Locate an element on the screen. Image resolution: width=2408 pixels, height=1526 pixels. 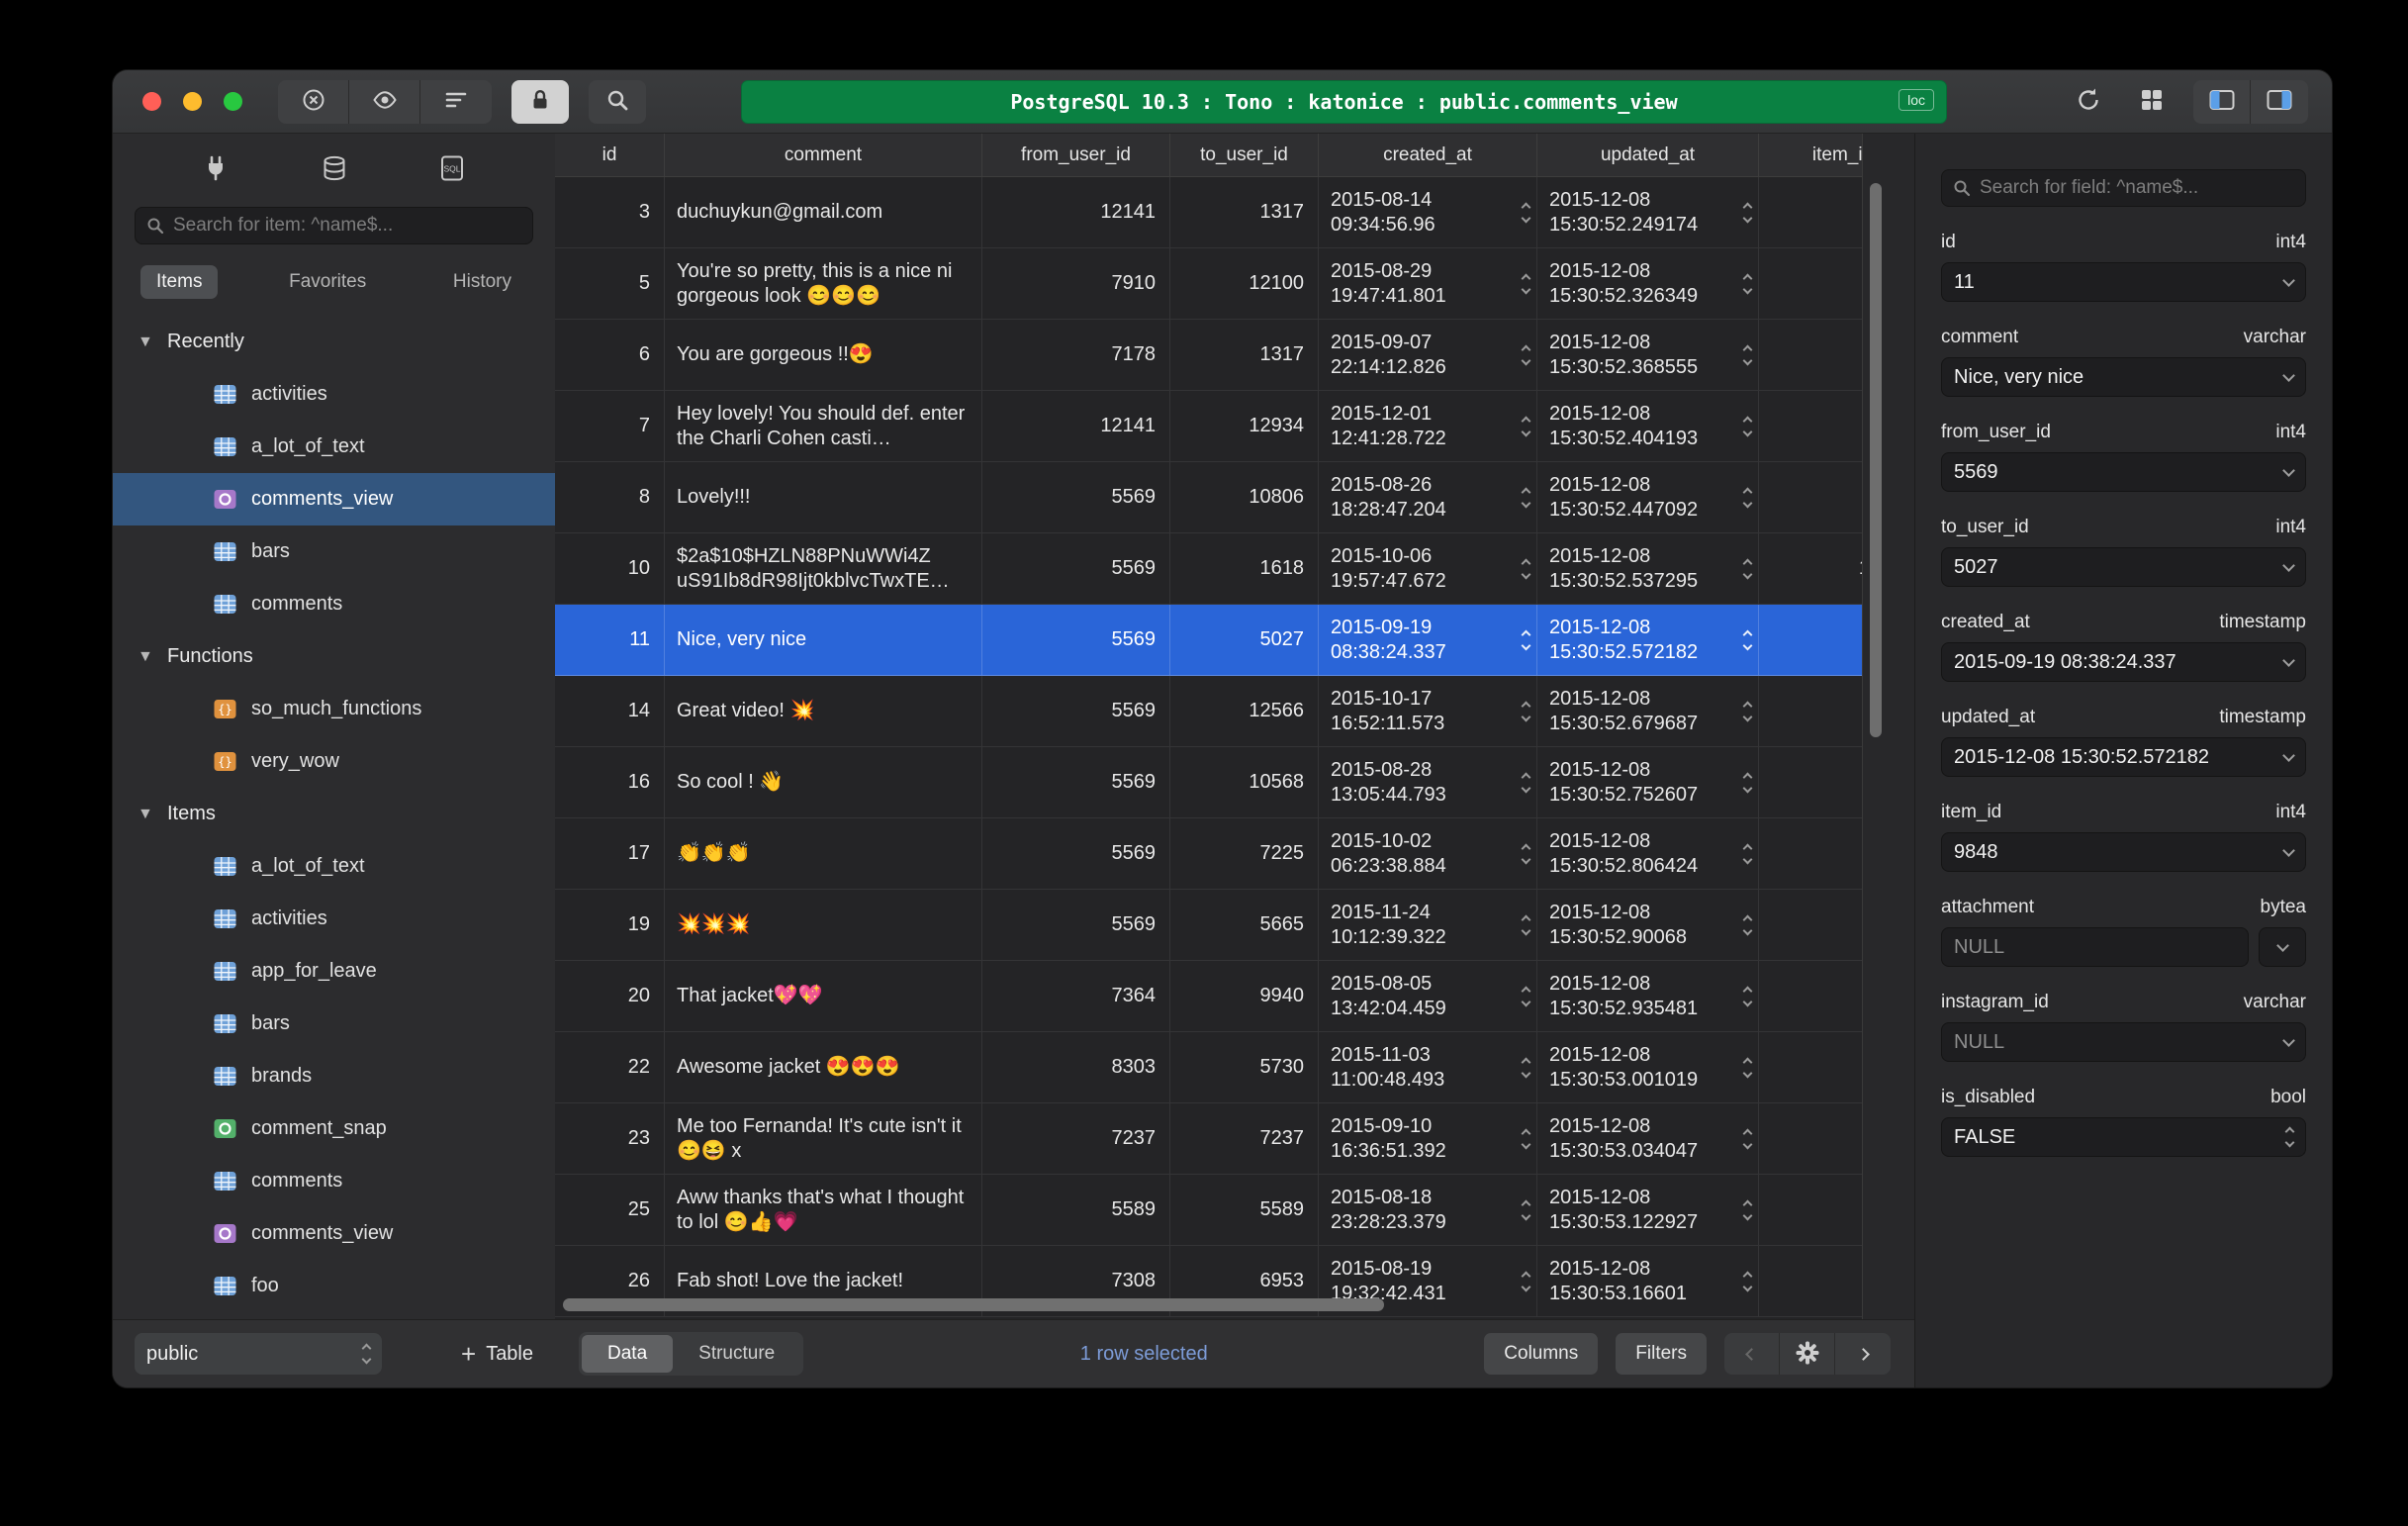
columns-button: Columns is located at coordinates (1541, 1354).